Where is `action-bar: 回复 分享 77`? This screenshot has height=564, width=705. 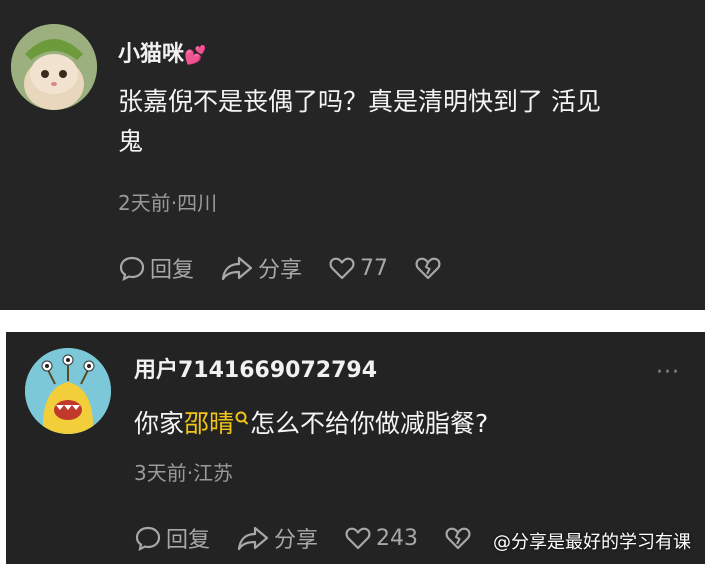 action-bar: 回复 分享 77 is located at coordinates (295, 268).